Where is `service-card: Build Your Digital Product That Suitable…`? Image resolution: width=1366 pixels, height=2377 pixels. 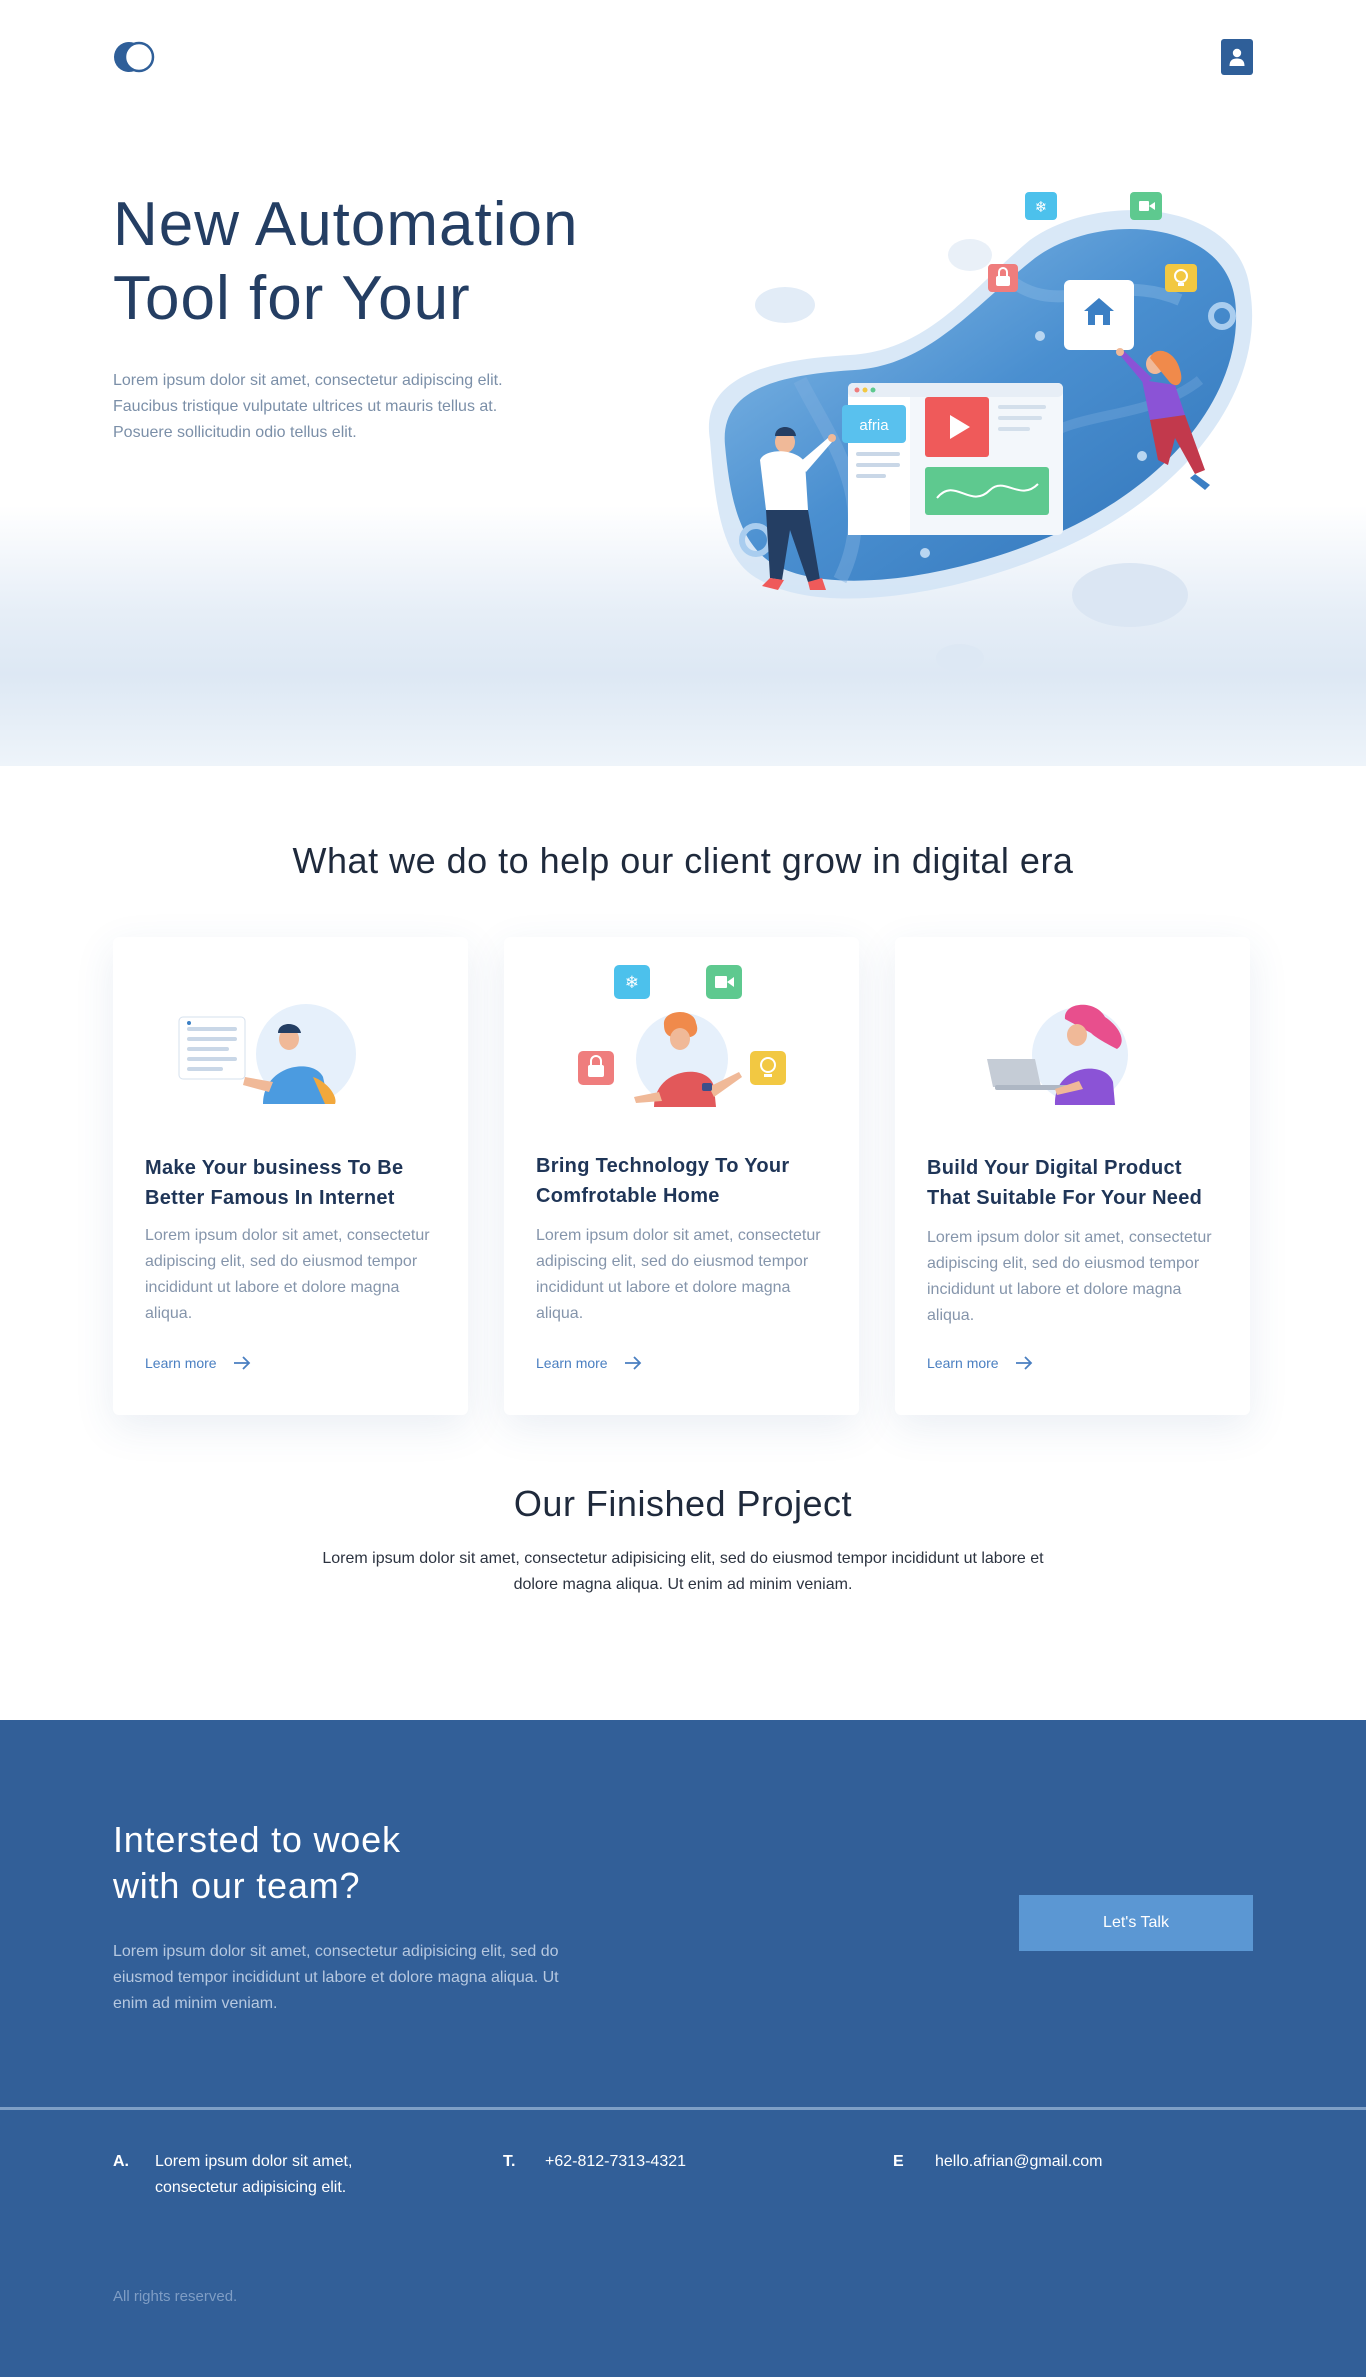 service-card: Build Your Digital Product That Suitable… is located at coordinates (1072, 1176).